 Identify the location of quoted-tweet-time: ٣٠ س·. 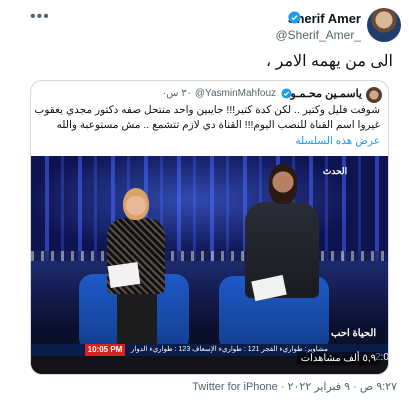
(177, 93).